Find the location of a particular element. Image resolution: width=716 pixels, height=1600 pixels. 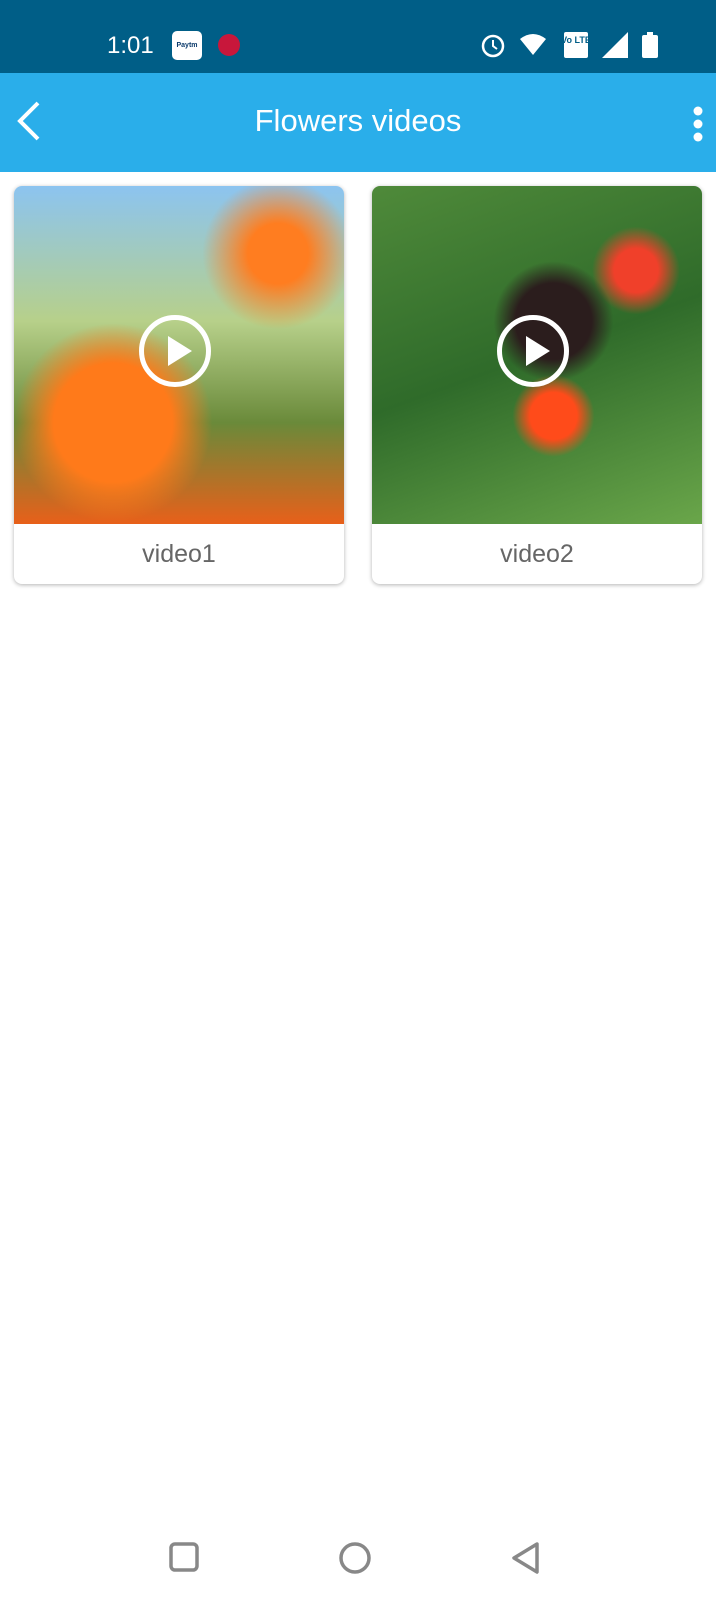

video-label: video1 is located at coordinates (179, 554).